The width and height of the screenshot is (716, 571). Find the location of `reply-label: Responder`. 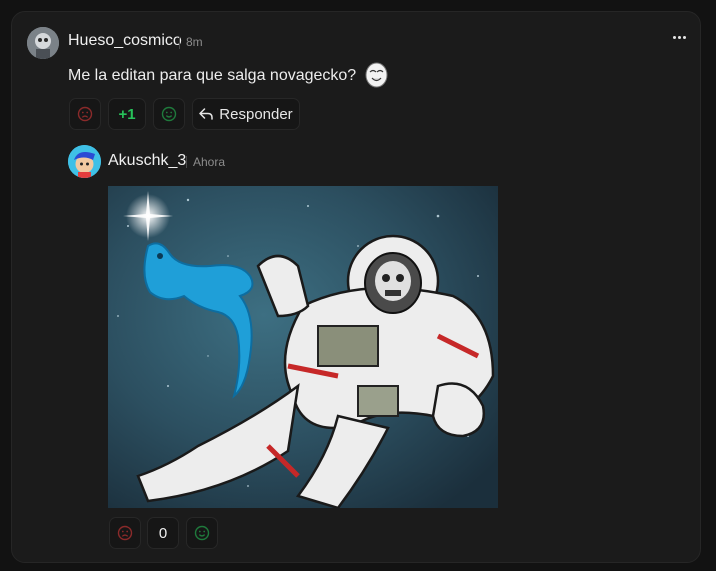

reply-label: Responder is located at coordinates (256, 114).